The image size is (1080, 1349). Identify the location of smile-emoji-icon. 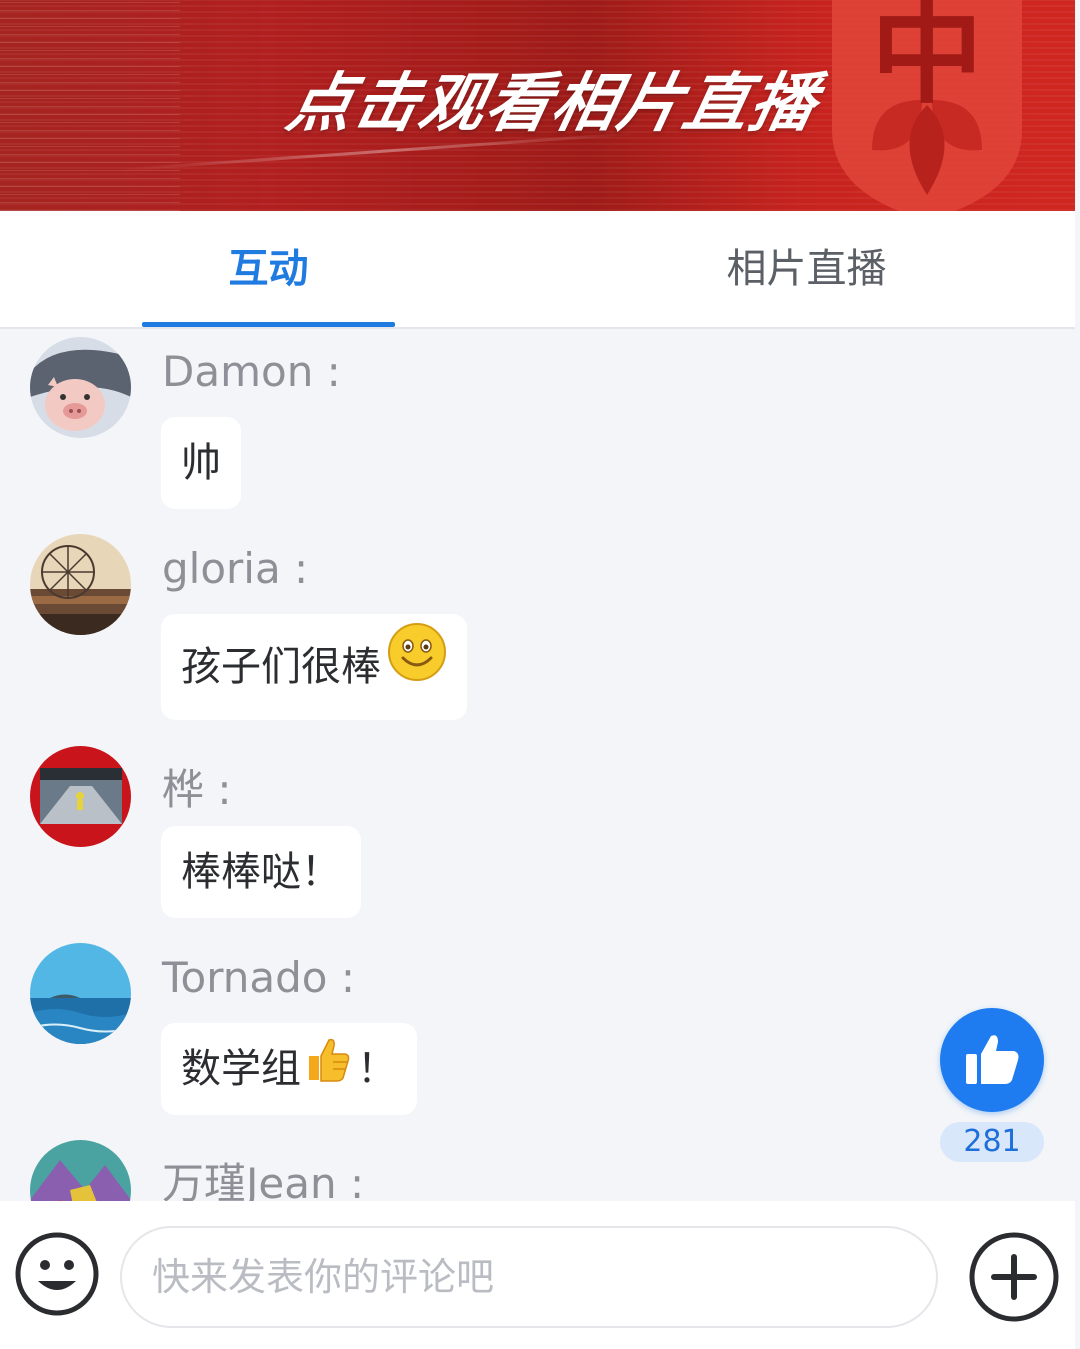
(417, 669).